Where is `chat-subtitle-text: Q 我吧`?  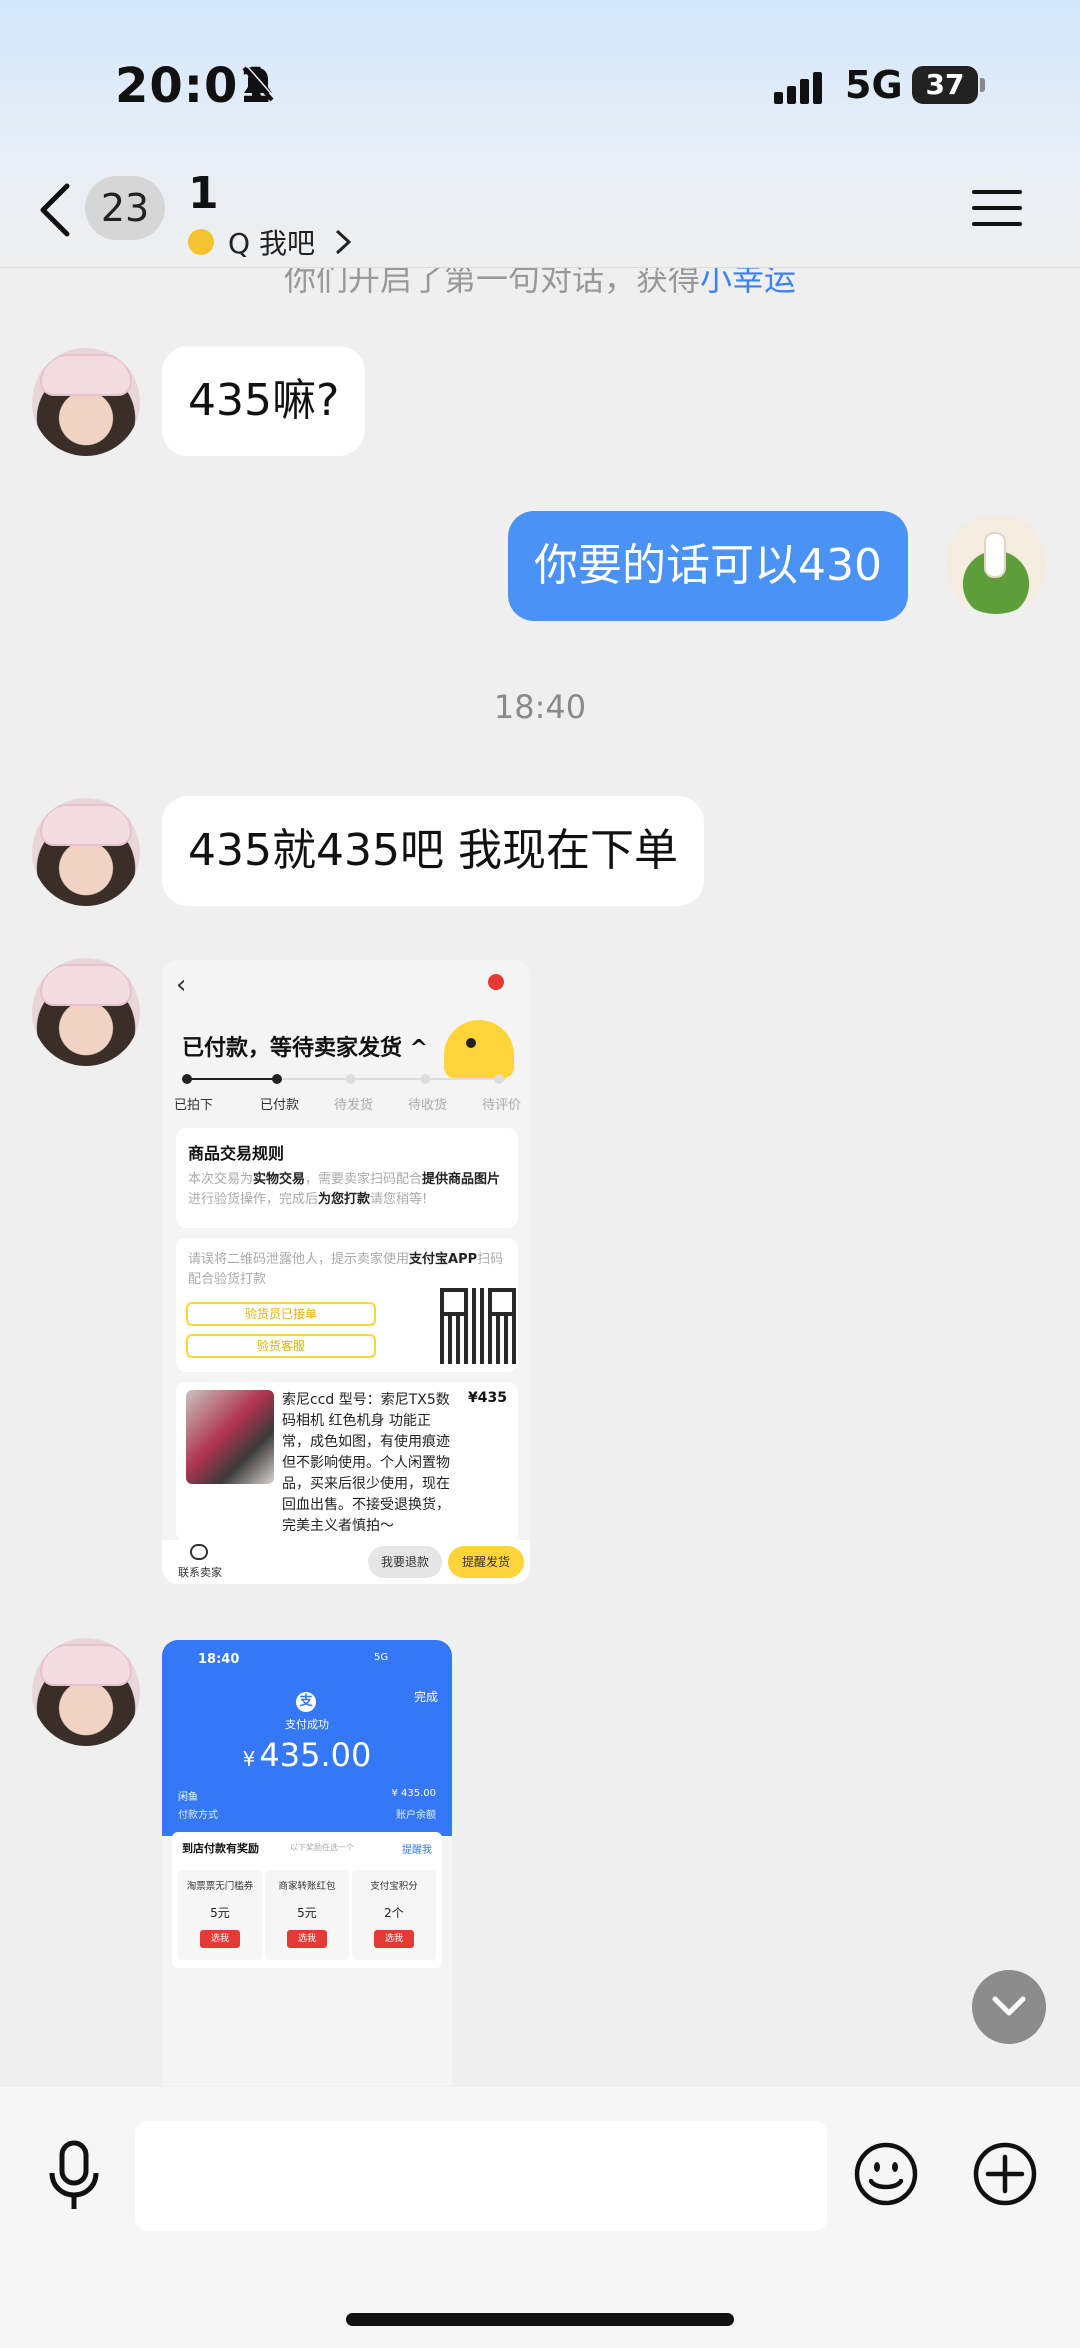 chat-subtitle-text: Q 我吧 is located at coordinates (271, 243).